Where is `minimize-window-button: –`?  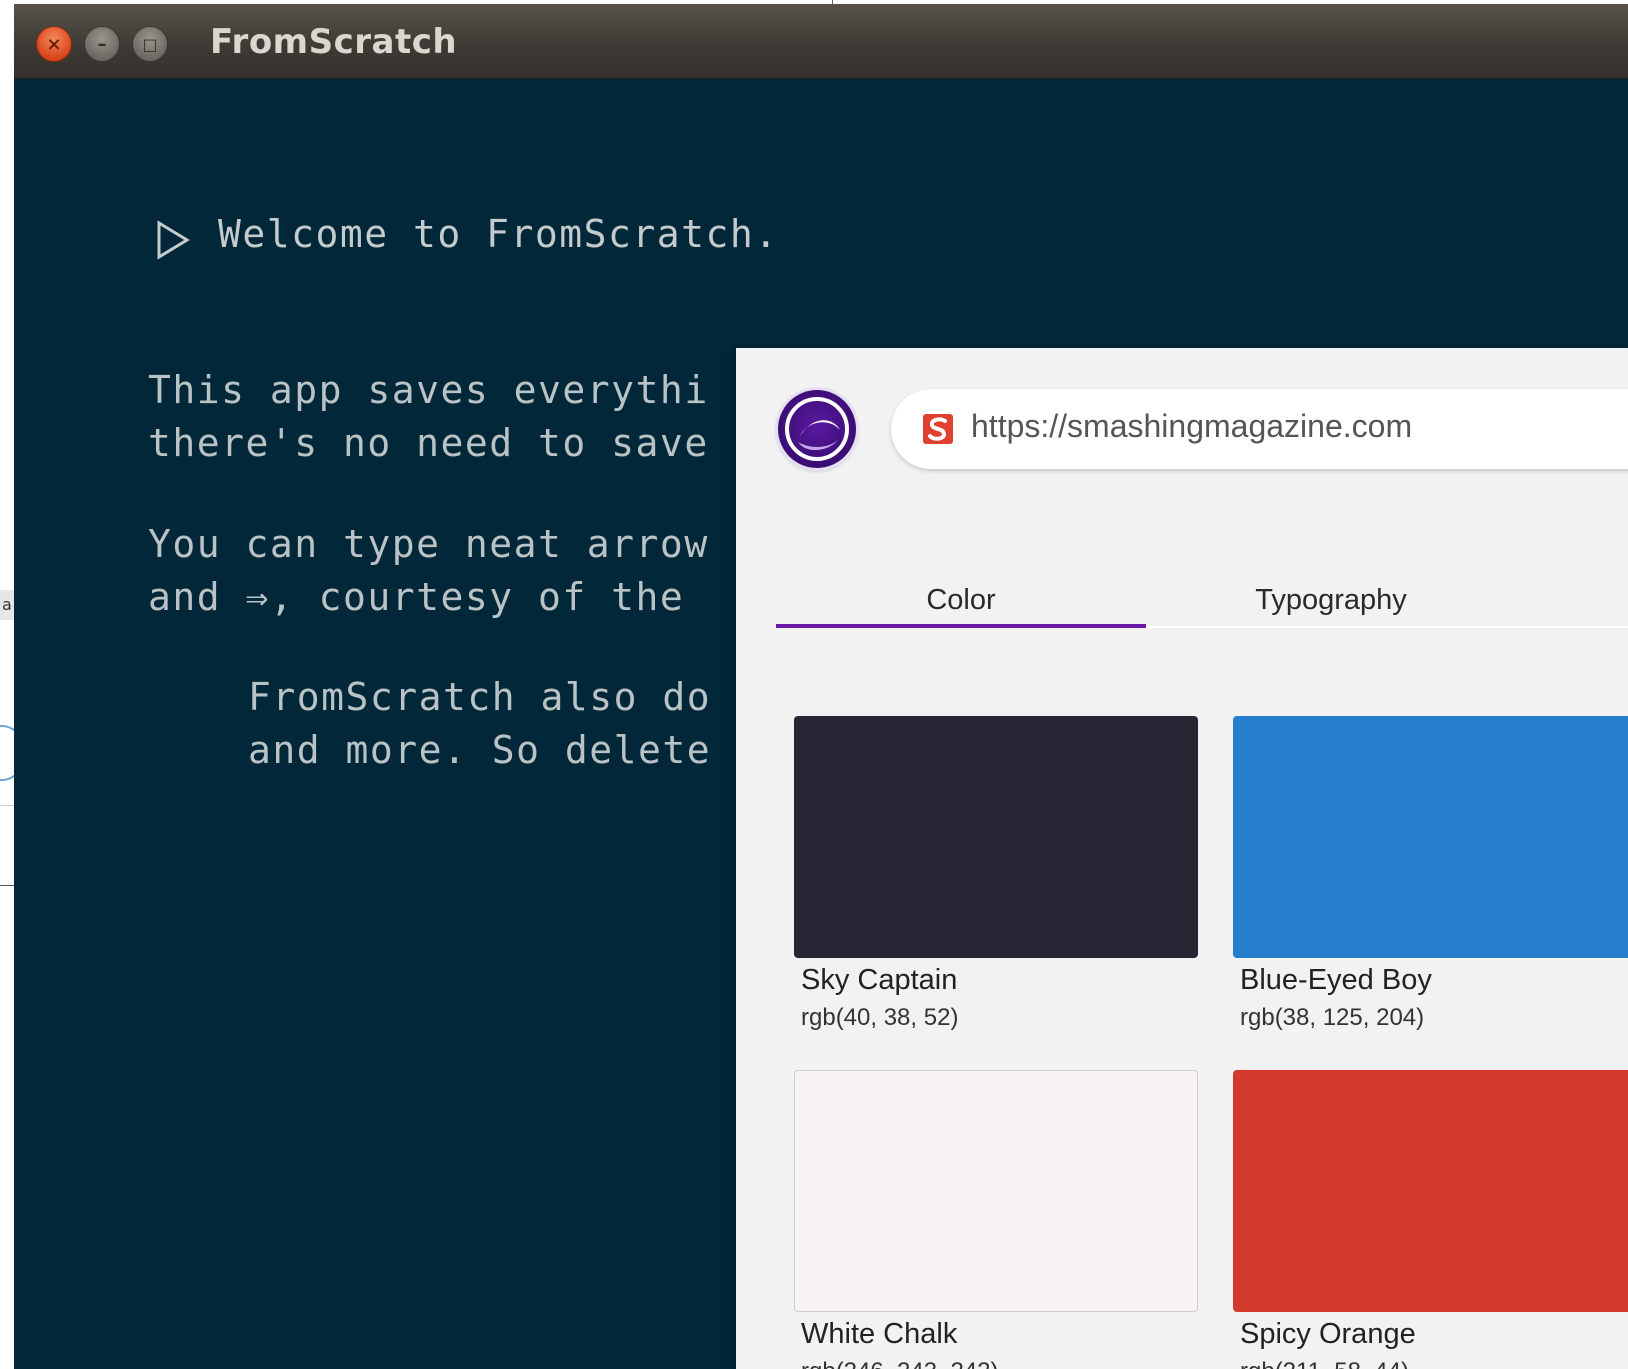 minimize-window-button: – is located at coordinates (102, 44).